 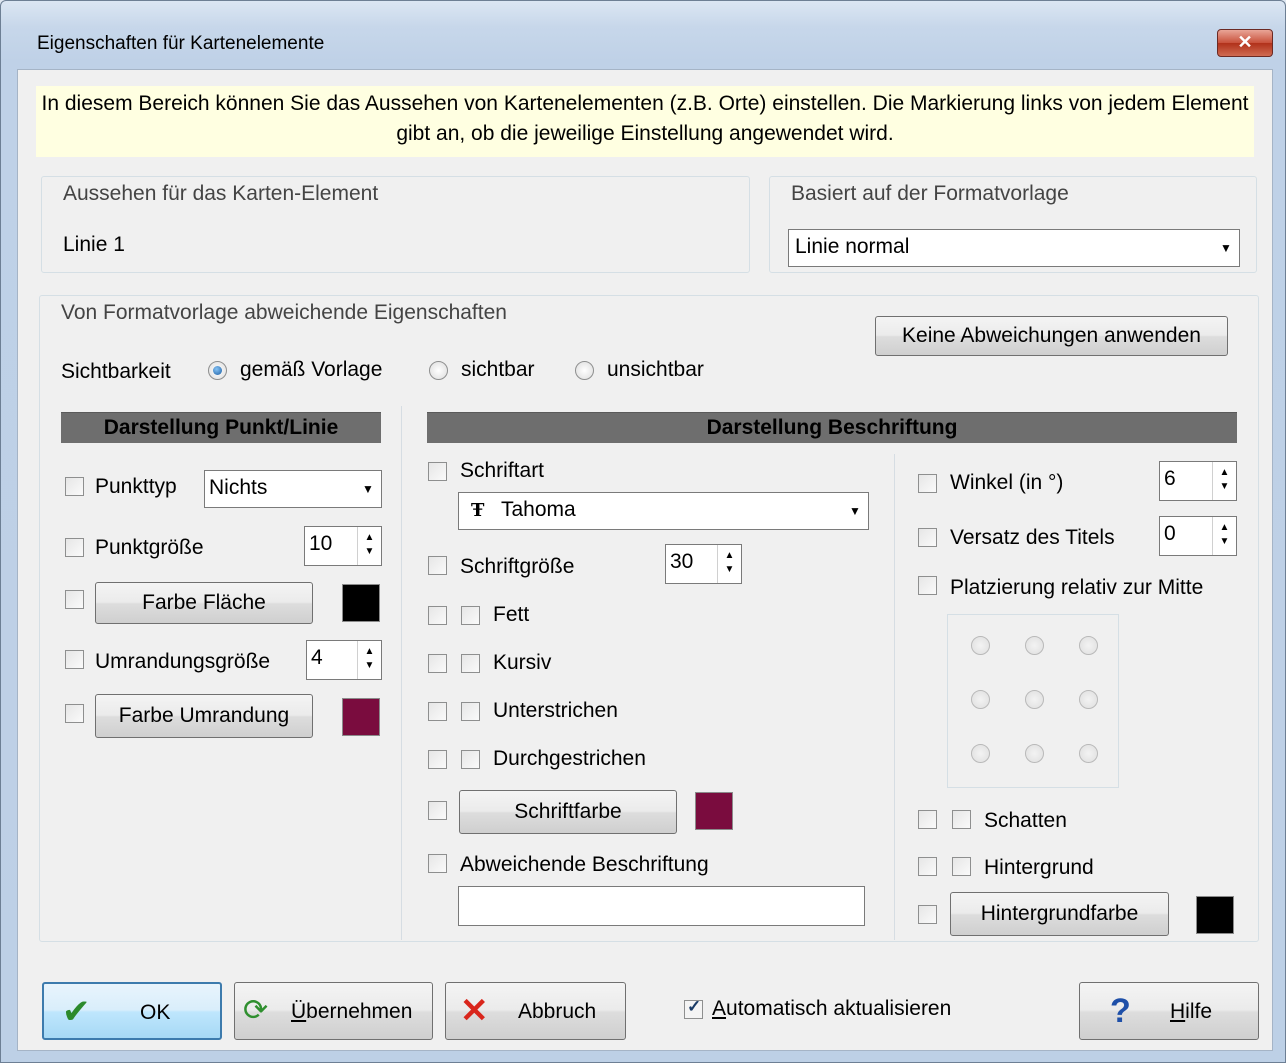 I want to click on italic-checkbox, so click(x=470, y=663).